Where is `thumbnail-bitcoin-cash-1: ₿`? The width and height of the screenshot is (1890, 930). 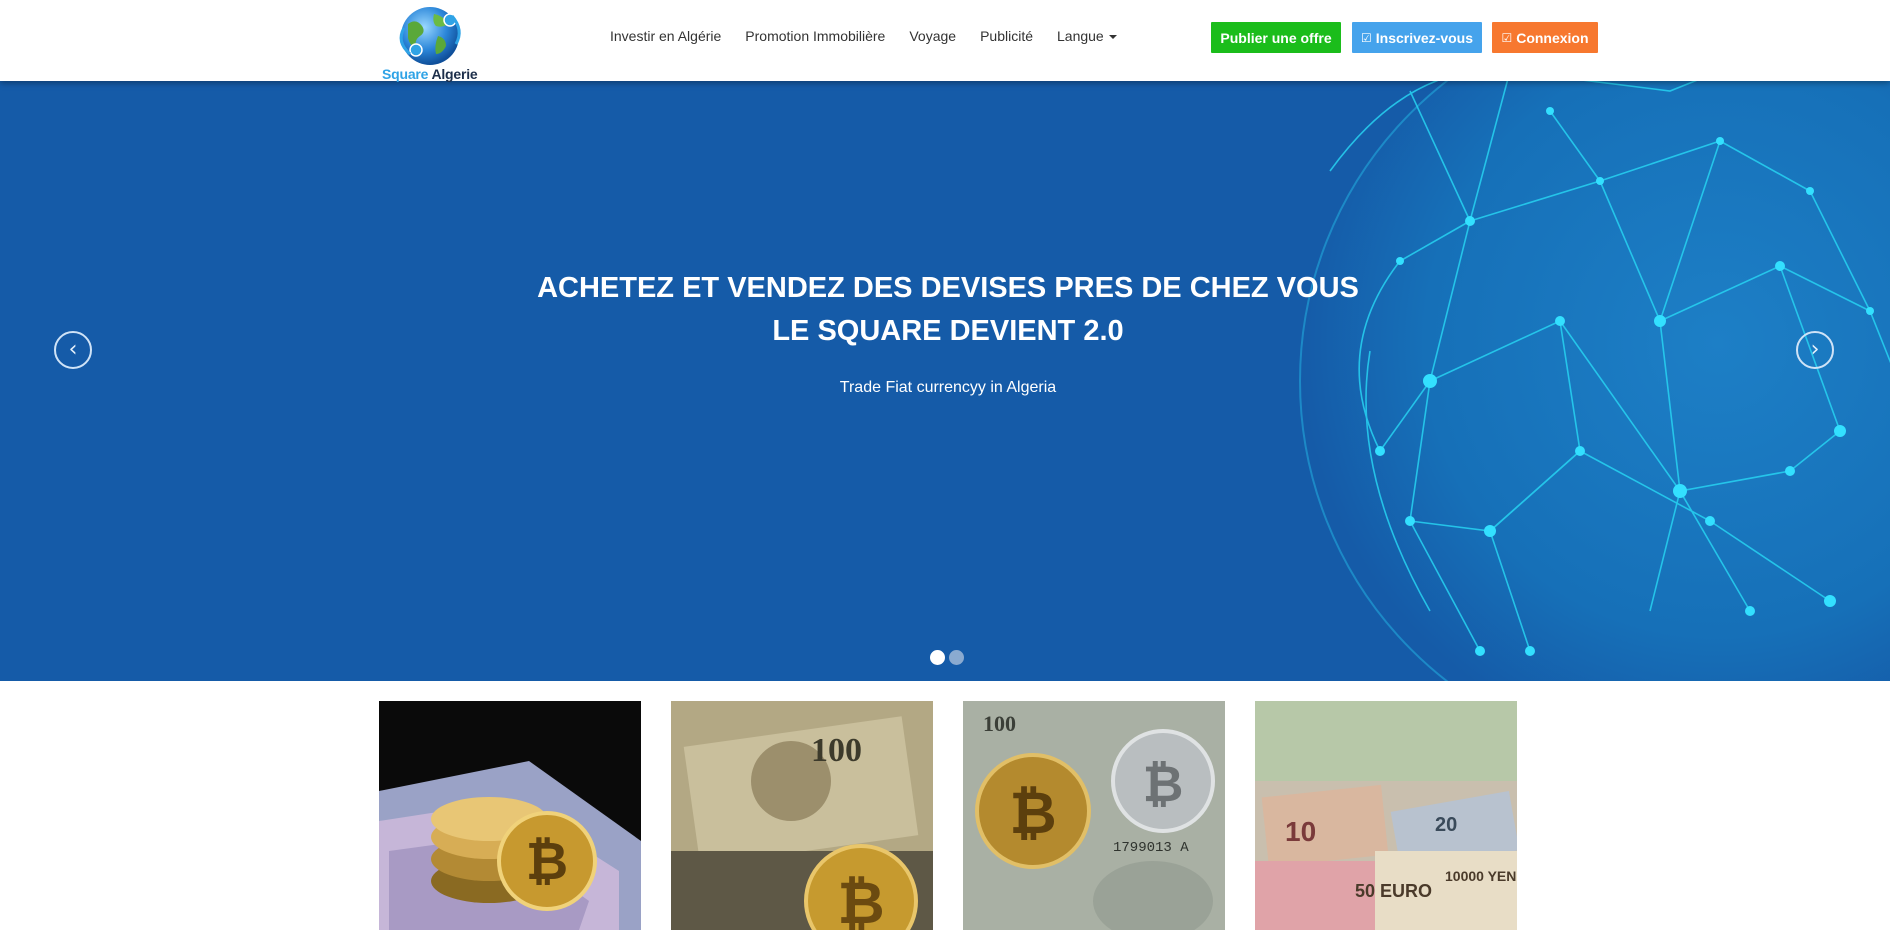 thumbnail-bitcoin-cash-1: ₿ is located at coordinates (510, 815).